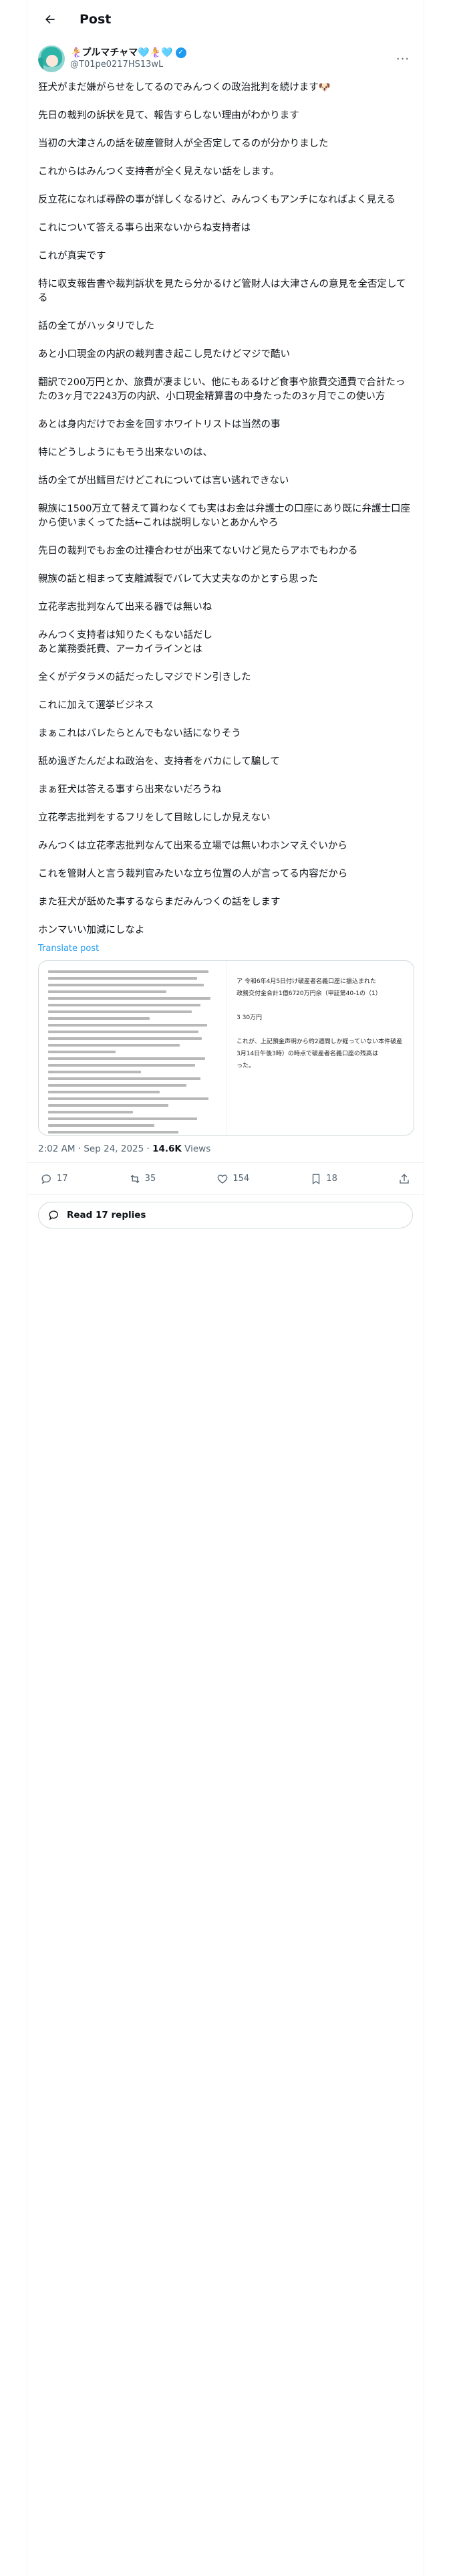 This screenshot has height=2576, width=451. Describe the element at coordinates (96, 326) in the screenshot. I see `post-paragraph: 話の全てがハッタリでした` at that location.